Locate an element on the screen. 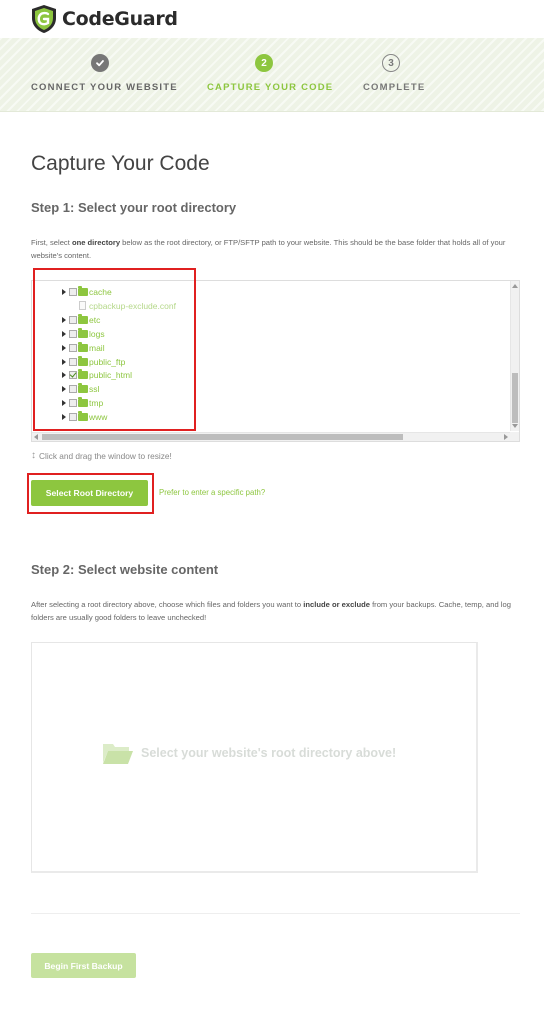 Image resolution: width=544 pixels, height=1024 pixels. step-label: CONNECT YOUR WEBSITE is located at coordinates (104, 87).